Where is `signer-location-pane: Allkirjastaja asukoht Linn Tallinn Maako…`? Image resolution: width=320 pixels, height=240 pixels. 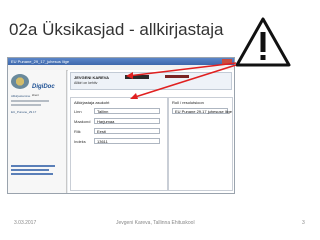 signer-location-pane: Allkirjastaja asukoht Linn Tallinn Maako… is located at coordinates (119, 144).